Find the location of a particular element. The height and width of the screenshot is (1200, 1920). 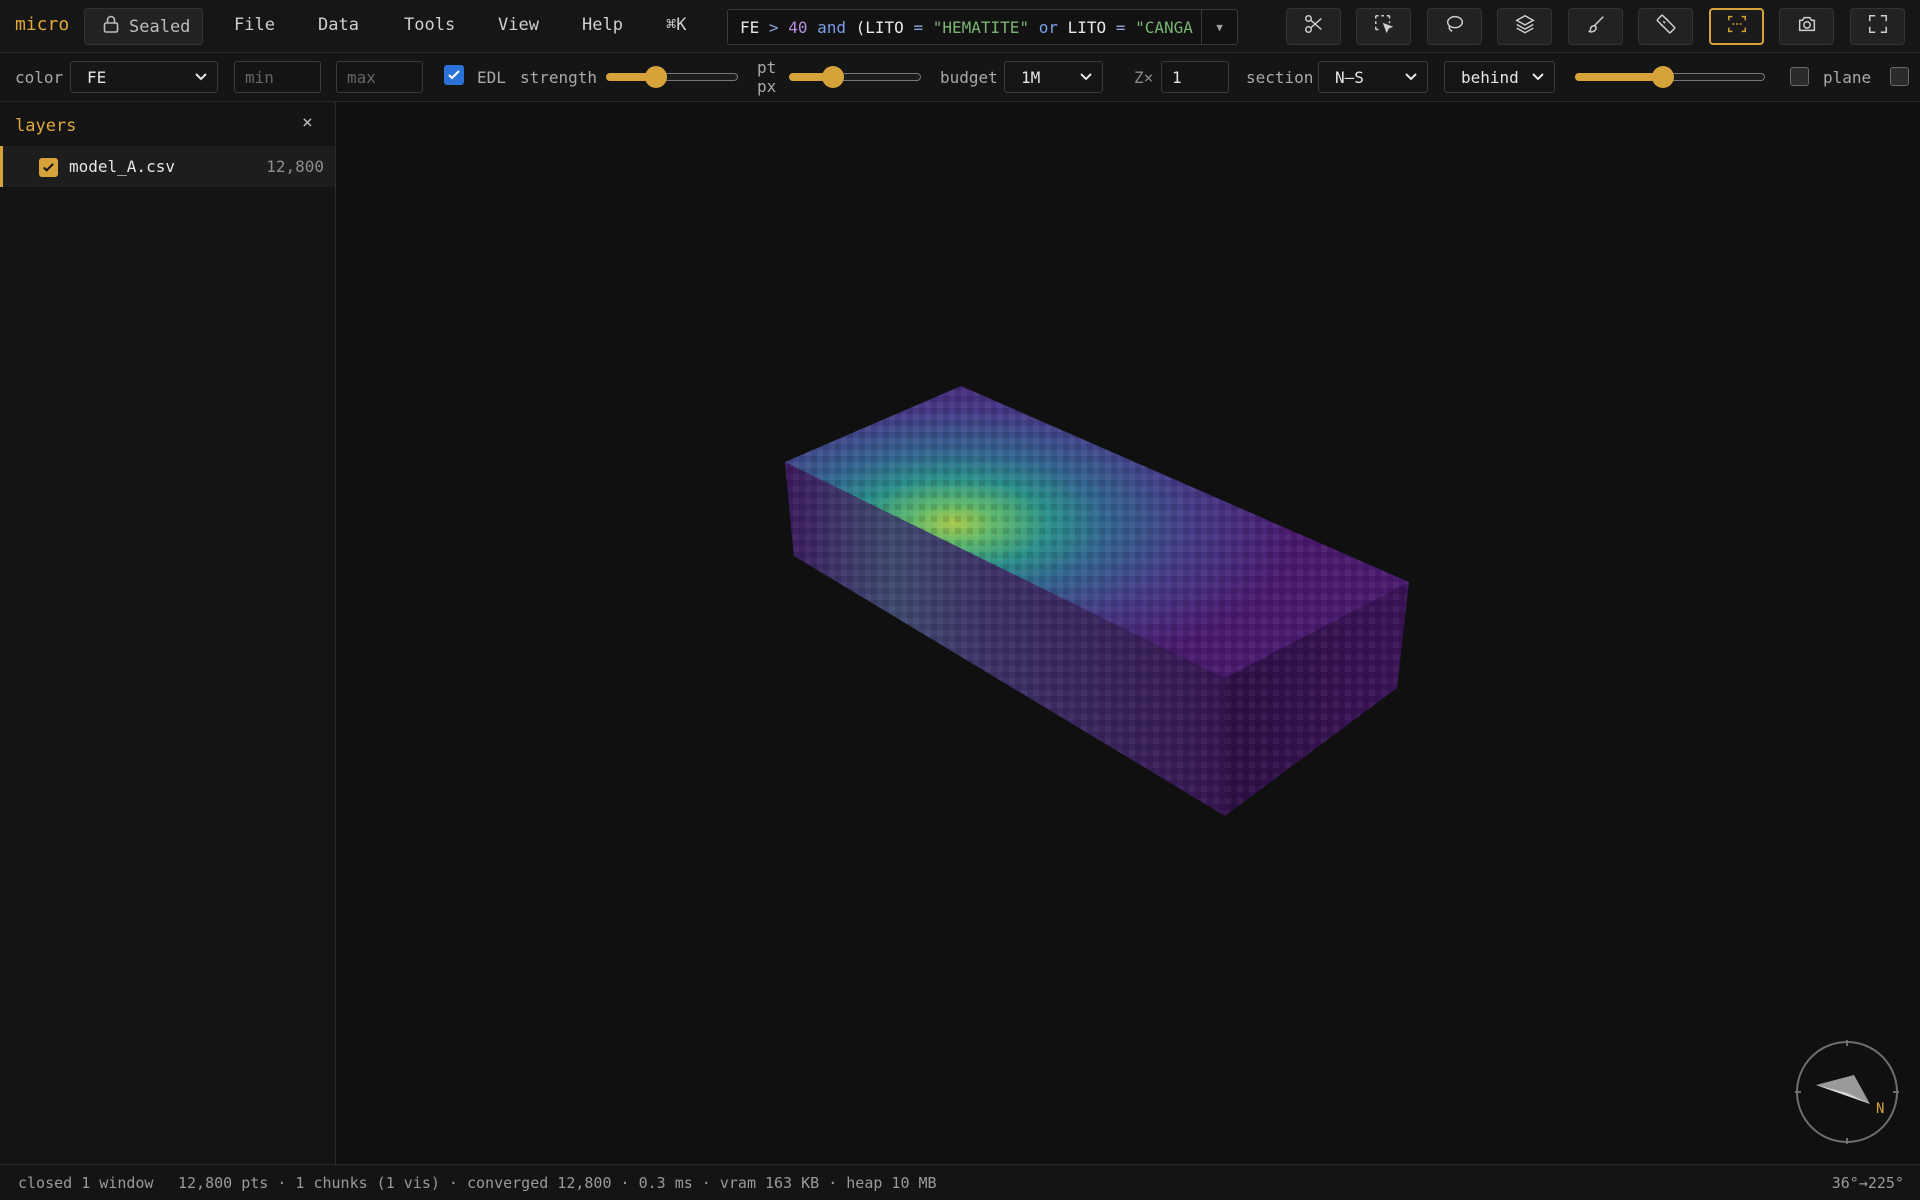

layer-name: model_A.csv is located at coordinates (122, 166).